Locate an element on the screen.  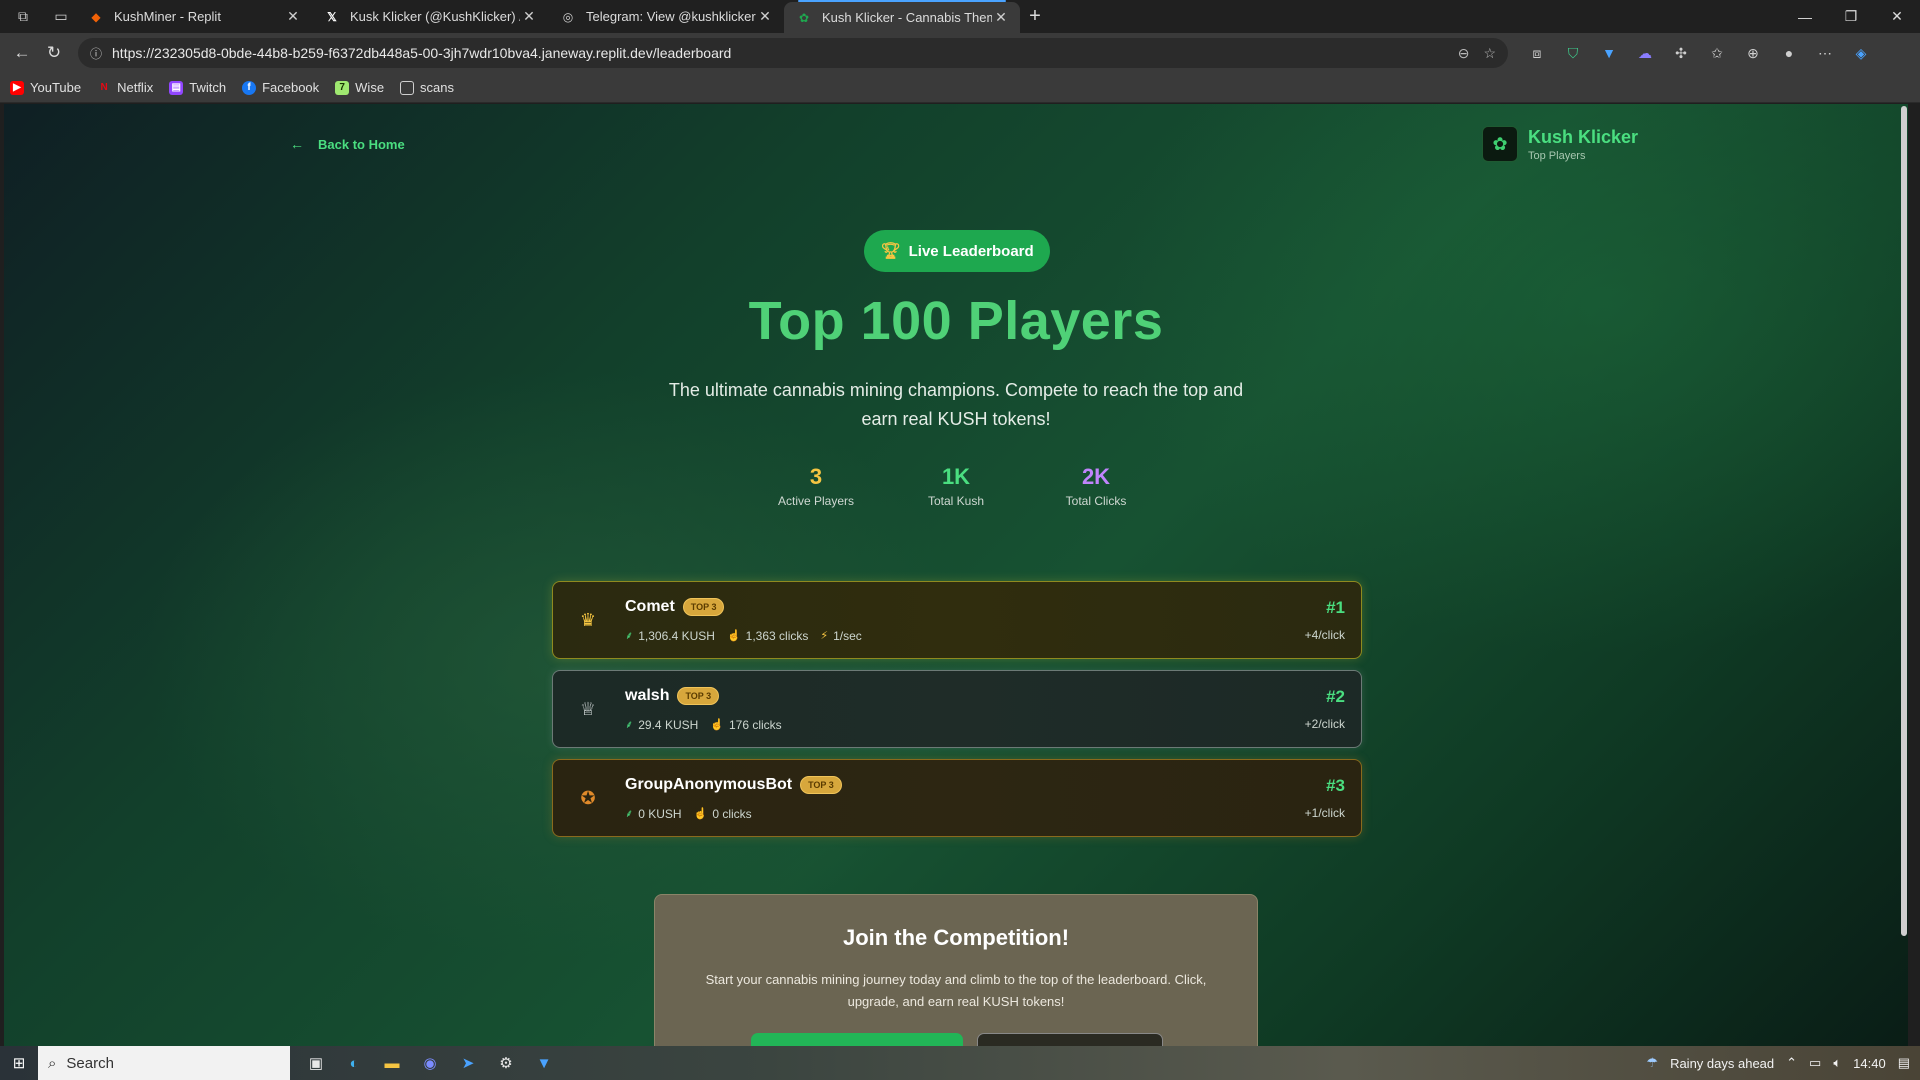
file-explorer-icon: ▬ is located at coordinates (392, 1063).